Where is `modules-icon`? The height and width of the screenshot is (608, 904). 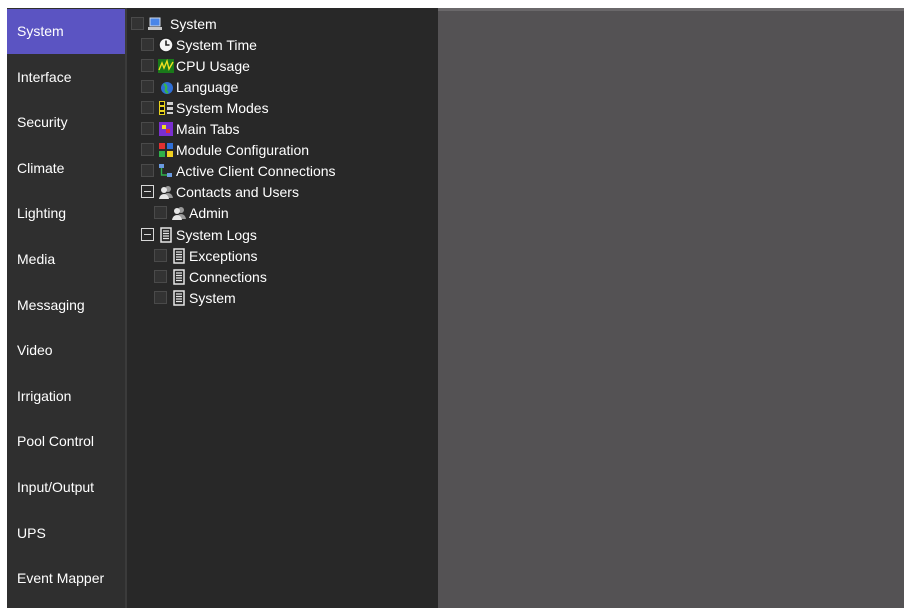
modules-icon is located at coordinates (166, 150).